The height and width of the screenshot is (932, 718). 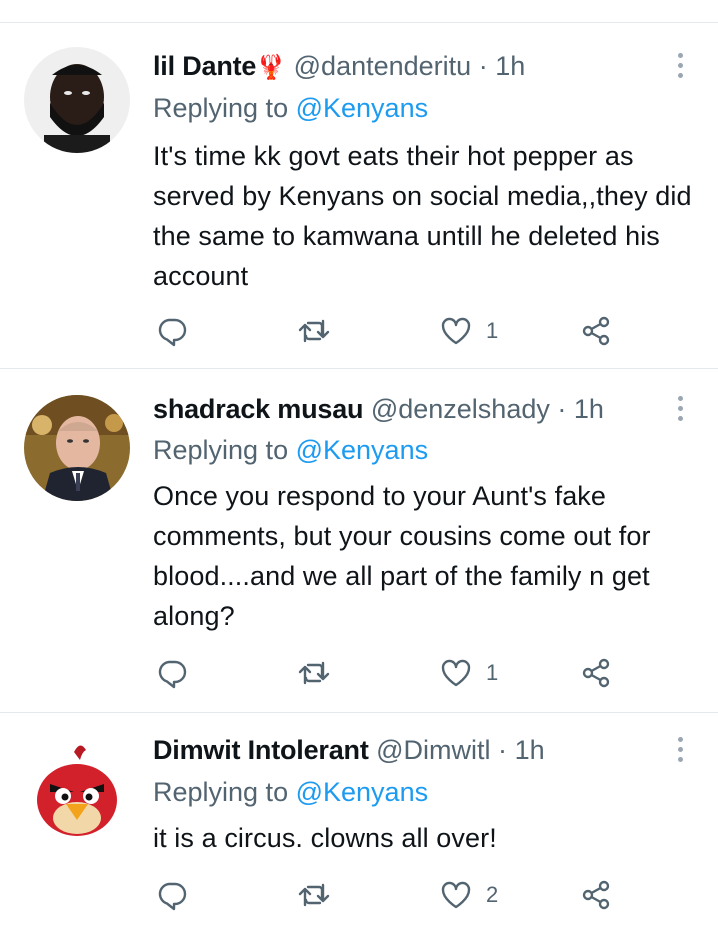 What do you see at coordinates (359, 895) in the screenshot?
I see `action-bar: 2` at bounding box center [359, 895].